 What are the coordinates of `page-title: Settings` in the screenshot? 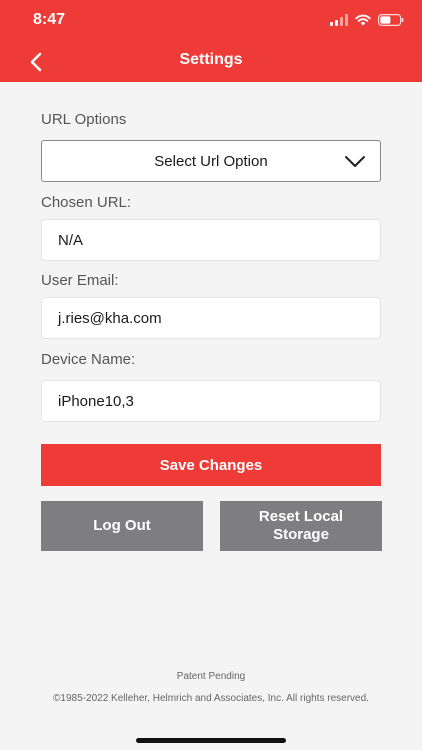 It's located at (211, 59).